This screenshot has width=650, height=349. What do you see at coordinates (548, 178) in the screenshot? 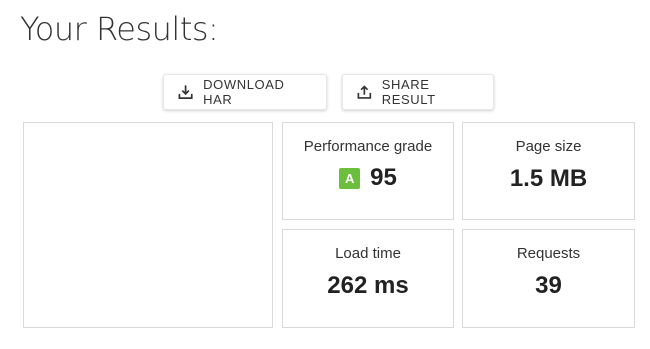
I see `page-size-value: 1.5 MB` at bounding box center [548, 178].